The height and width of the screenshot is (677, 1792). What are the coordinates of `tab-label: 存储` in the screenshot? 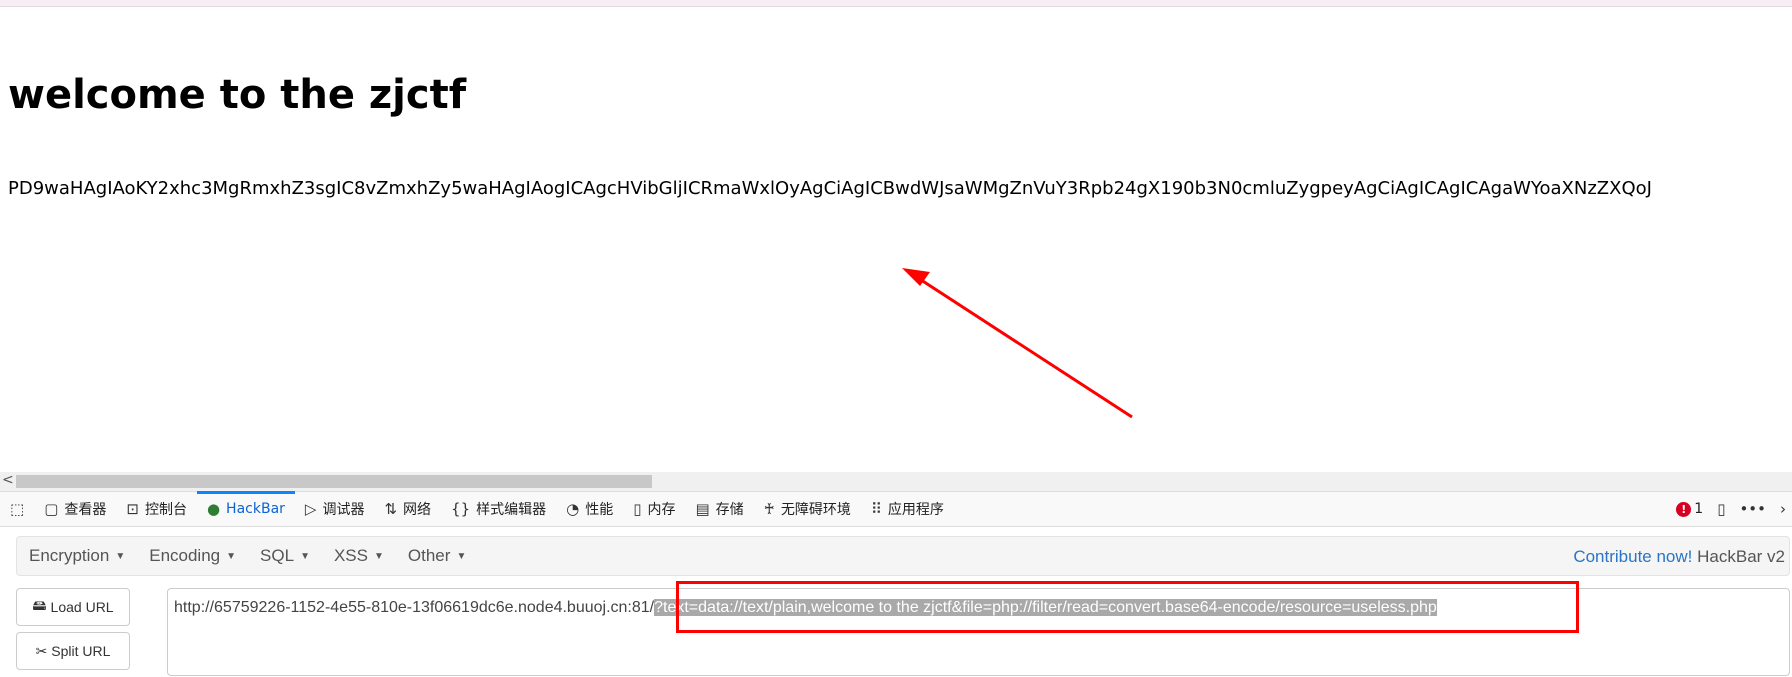 It's located at (729, 510).